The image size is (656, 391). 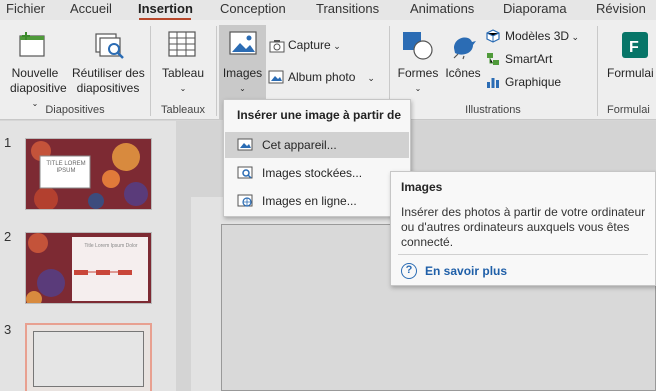 I want to click on tab-accueil: Accueil, so click(x=91, y=8).